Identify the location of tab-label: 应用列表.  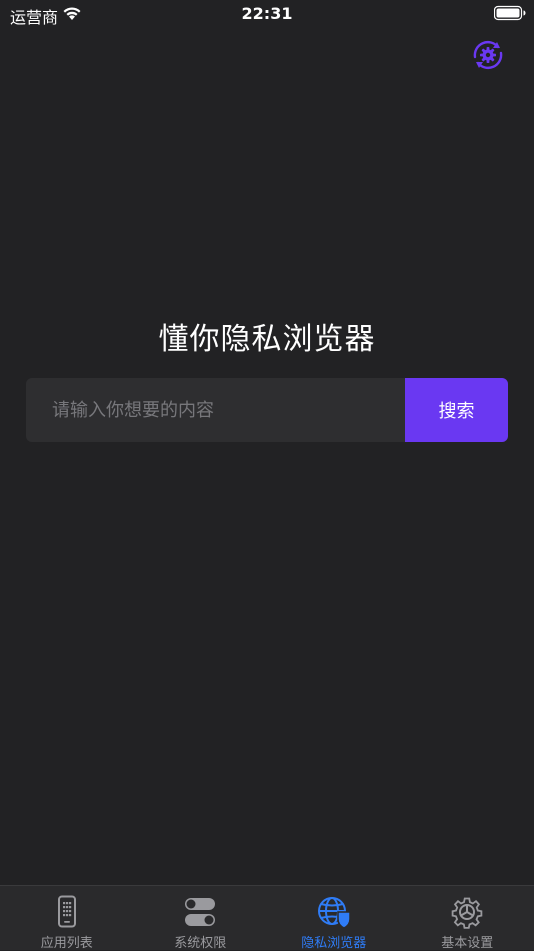
(67, 941).